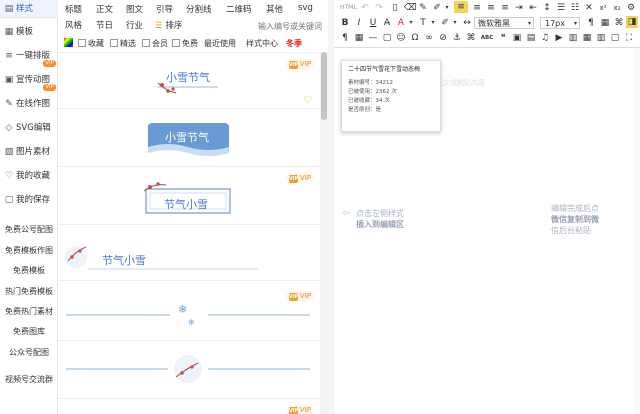 This screenshot has width=640, height=414. What do you see at coordinates (519, 8) in the screenshot?
I see `indent-icon: ⇥` at bounding box center [519, 8].